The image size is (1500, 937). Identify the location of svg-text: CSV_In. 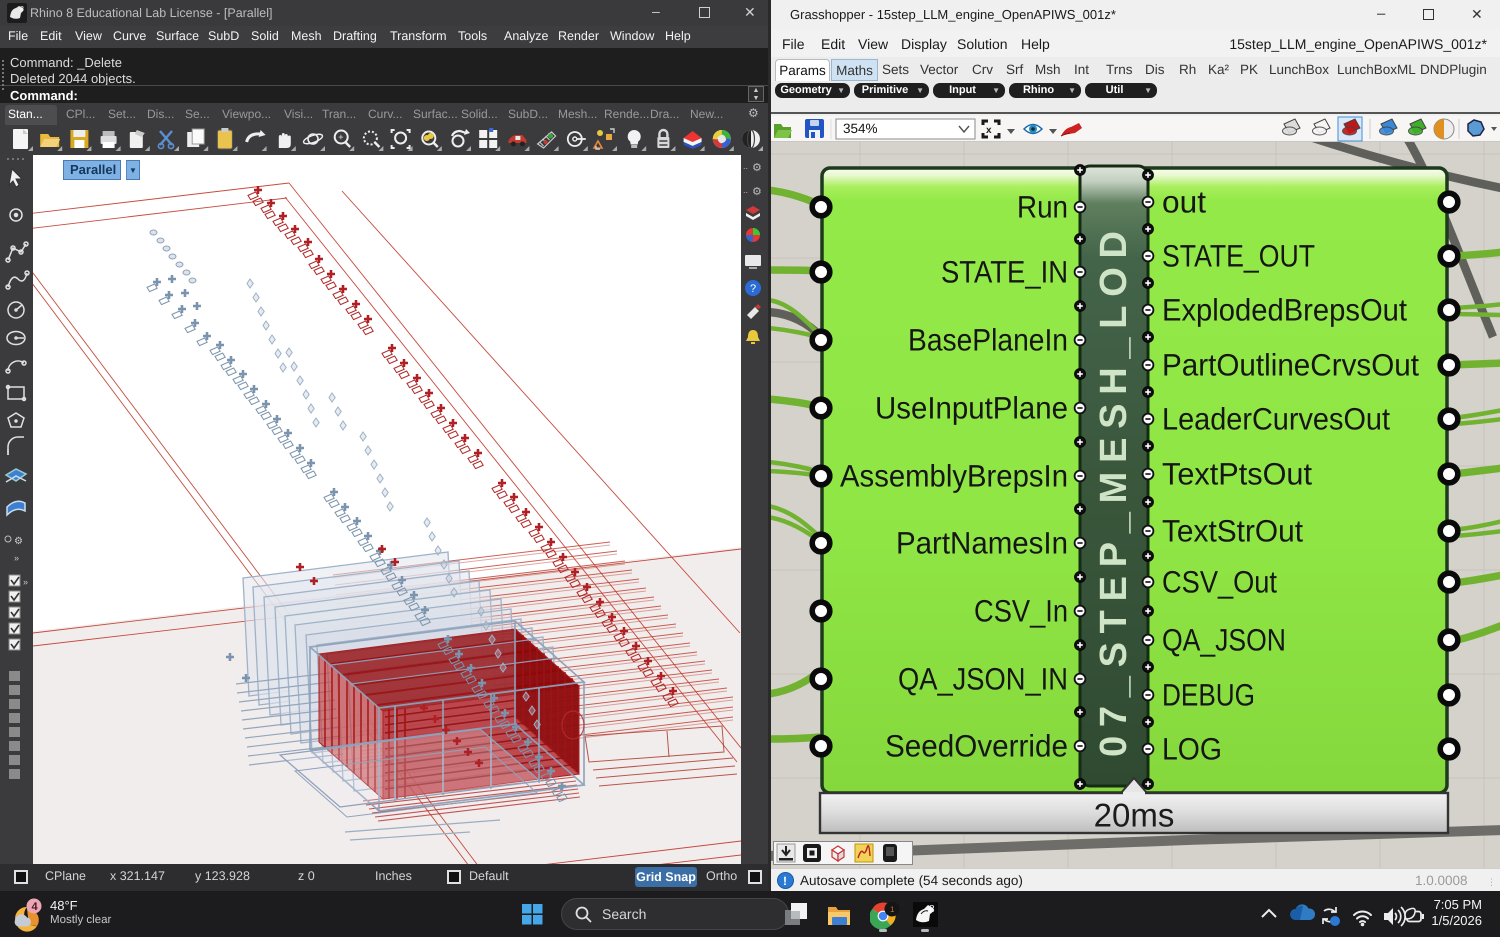
(1021, 611).